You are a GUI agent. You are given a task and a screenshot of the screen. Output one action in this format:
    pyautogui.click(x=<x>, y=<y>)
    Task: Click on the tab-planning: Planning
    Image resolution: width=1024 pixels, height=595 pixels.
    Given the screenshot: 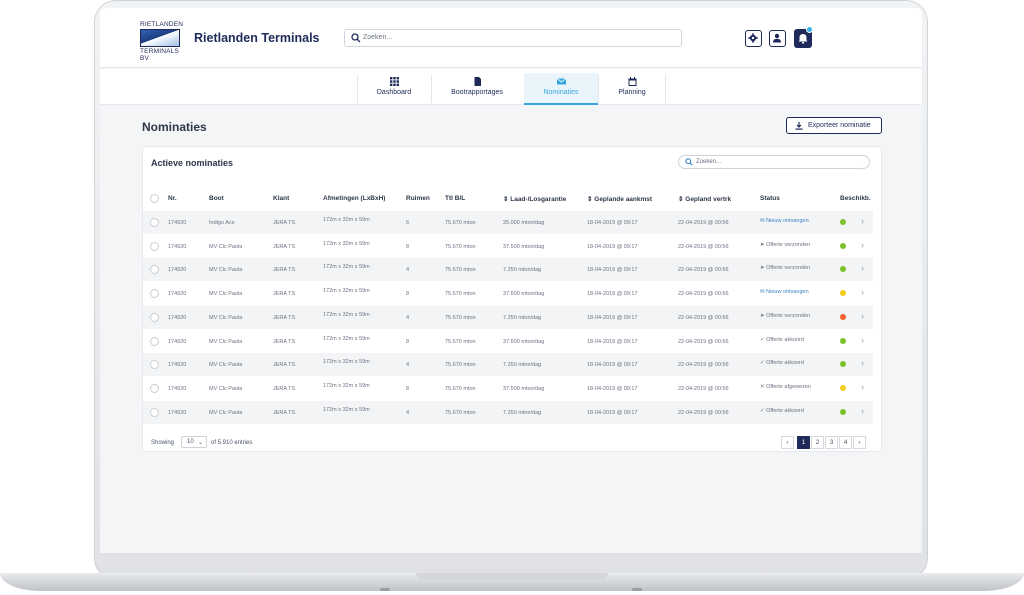 What is the action you would take?
    pyautogui.click(x=632, y=89)
    